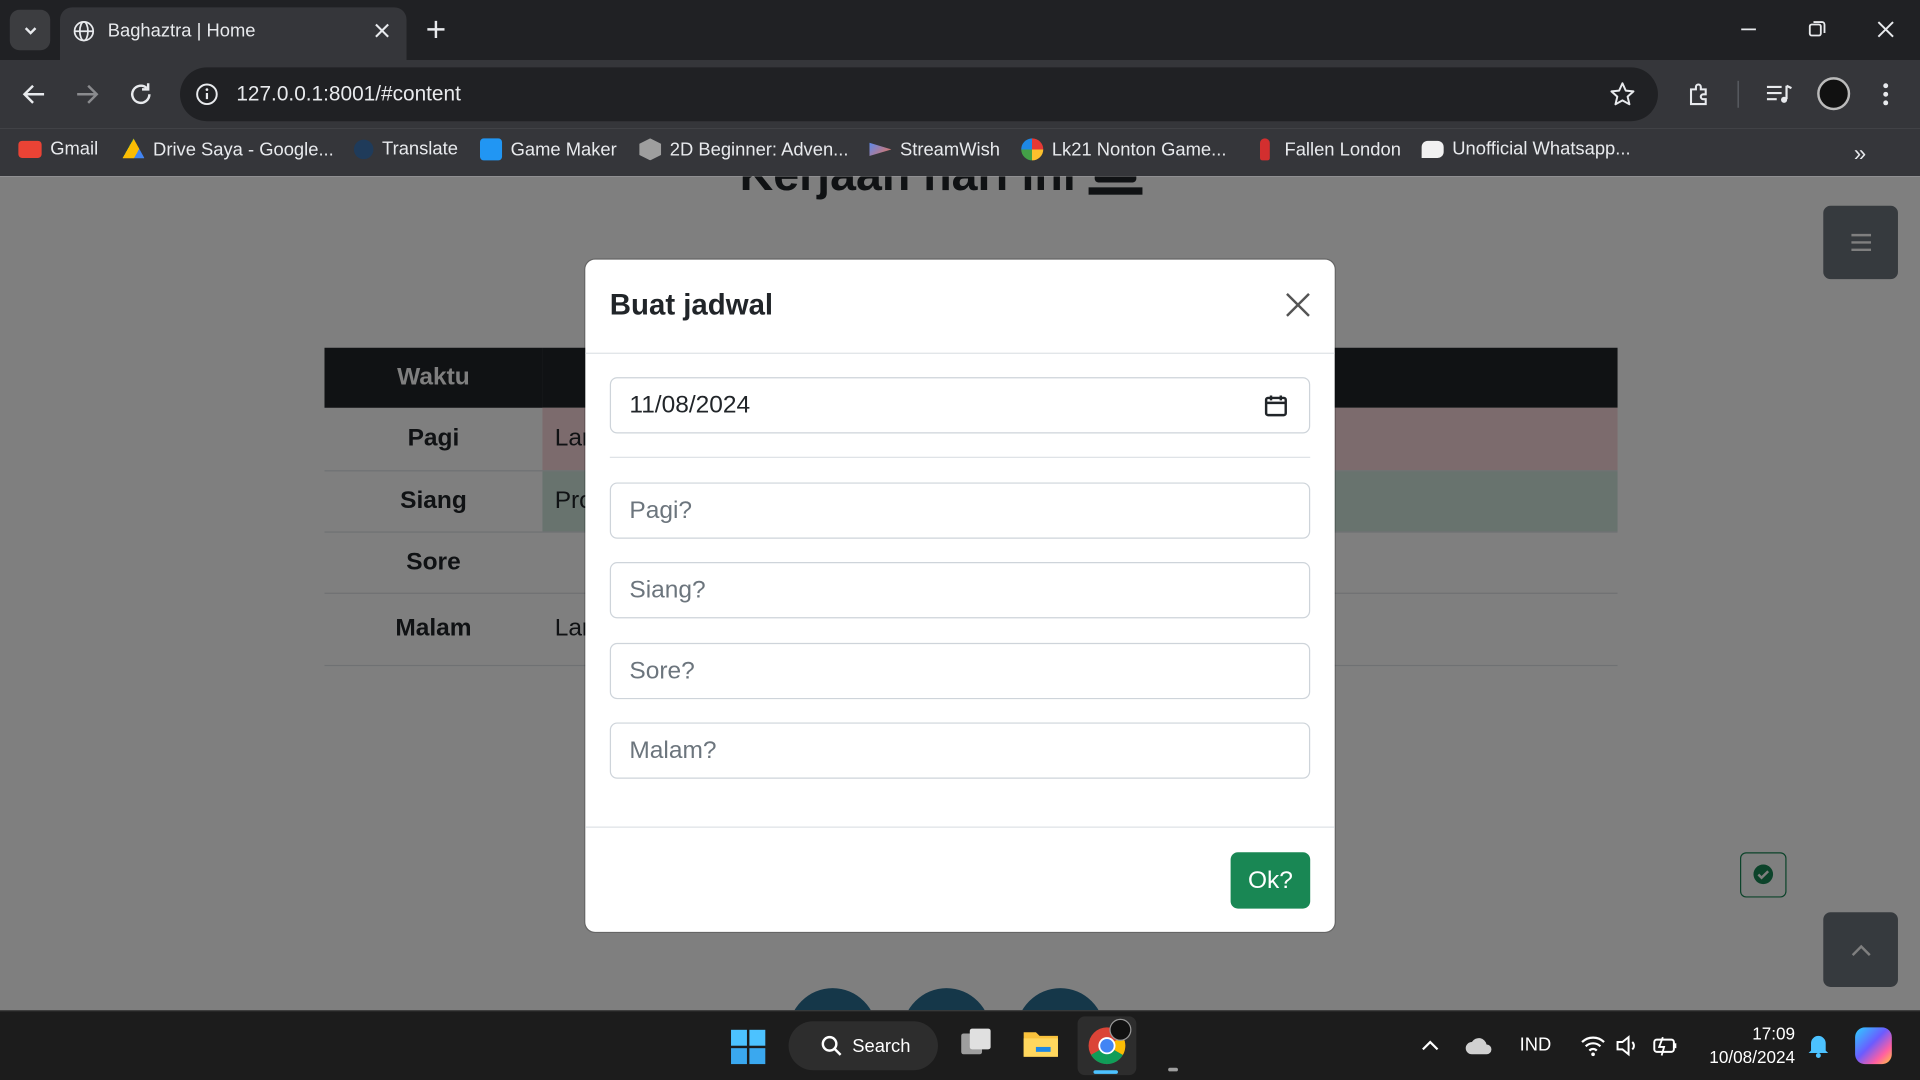 This screenshot has width=1920, height=1080. I want to click on close-tab-icon, so click(381, 30).